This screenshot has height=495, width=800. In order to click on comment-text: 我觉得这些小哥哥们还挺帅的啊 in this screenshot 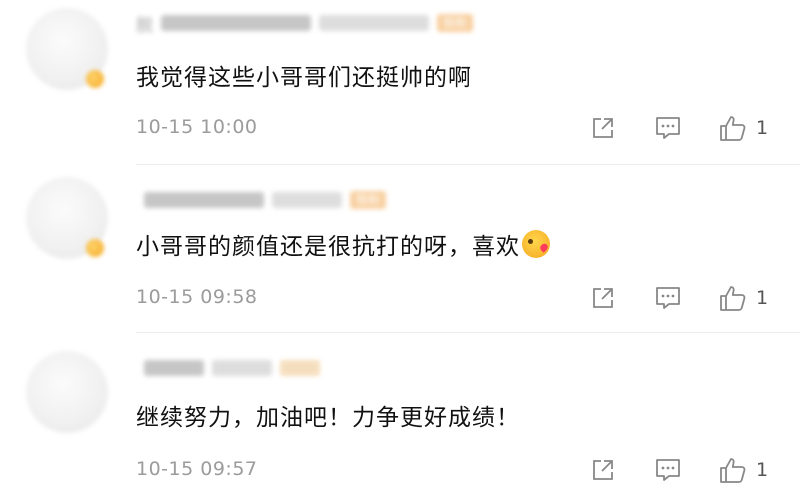, I will do `click(304, 78)`.